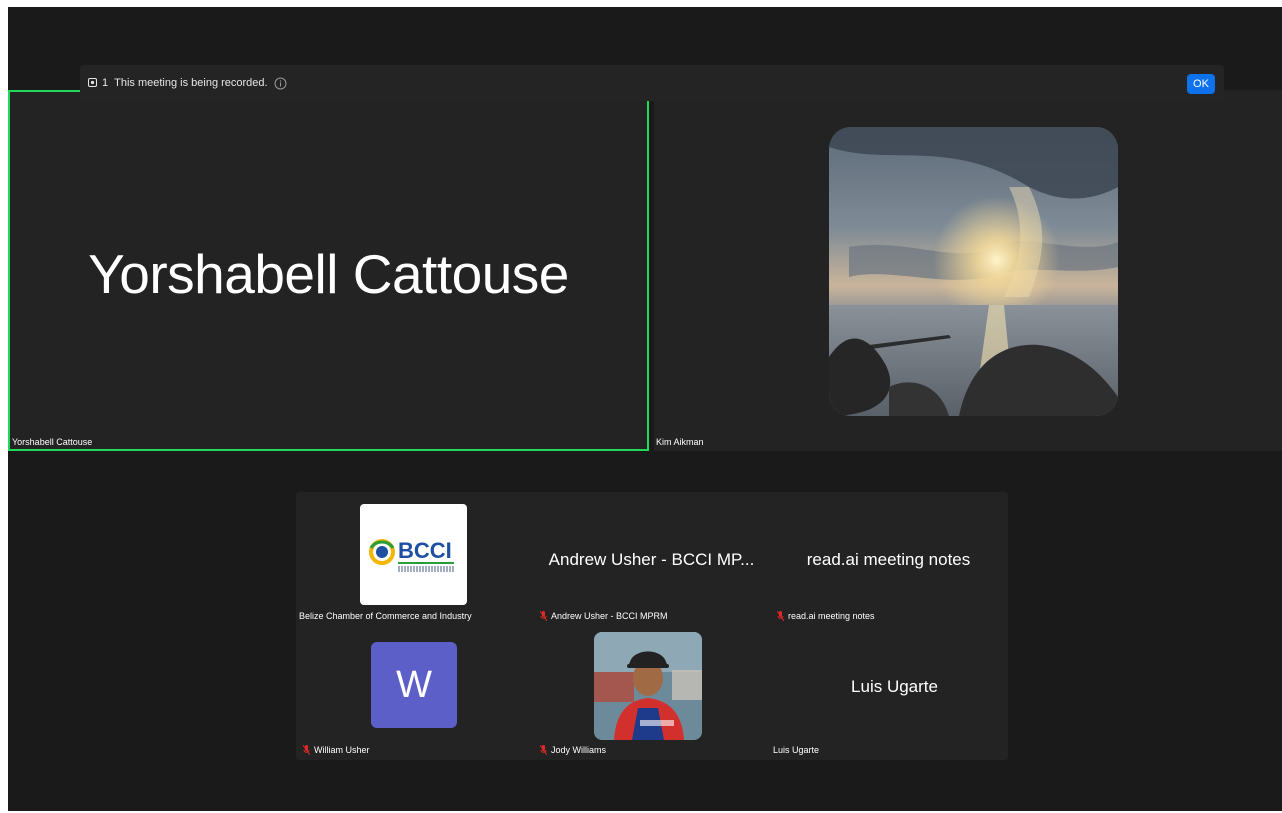 The image size is (1282, 813). I want to click on participant-name-label: Belize Chamber of Commerce and Industry, so click(385, 616).